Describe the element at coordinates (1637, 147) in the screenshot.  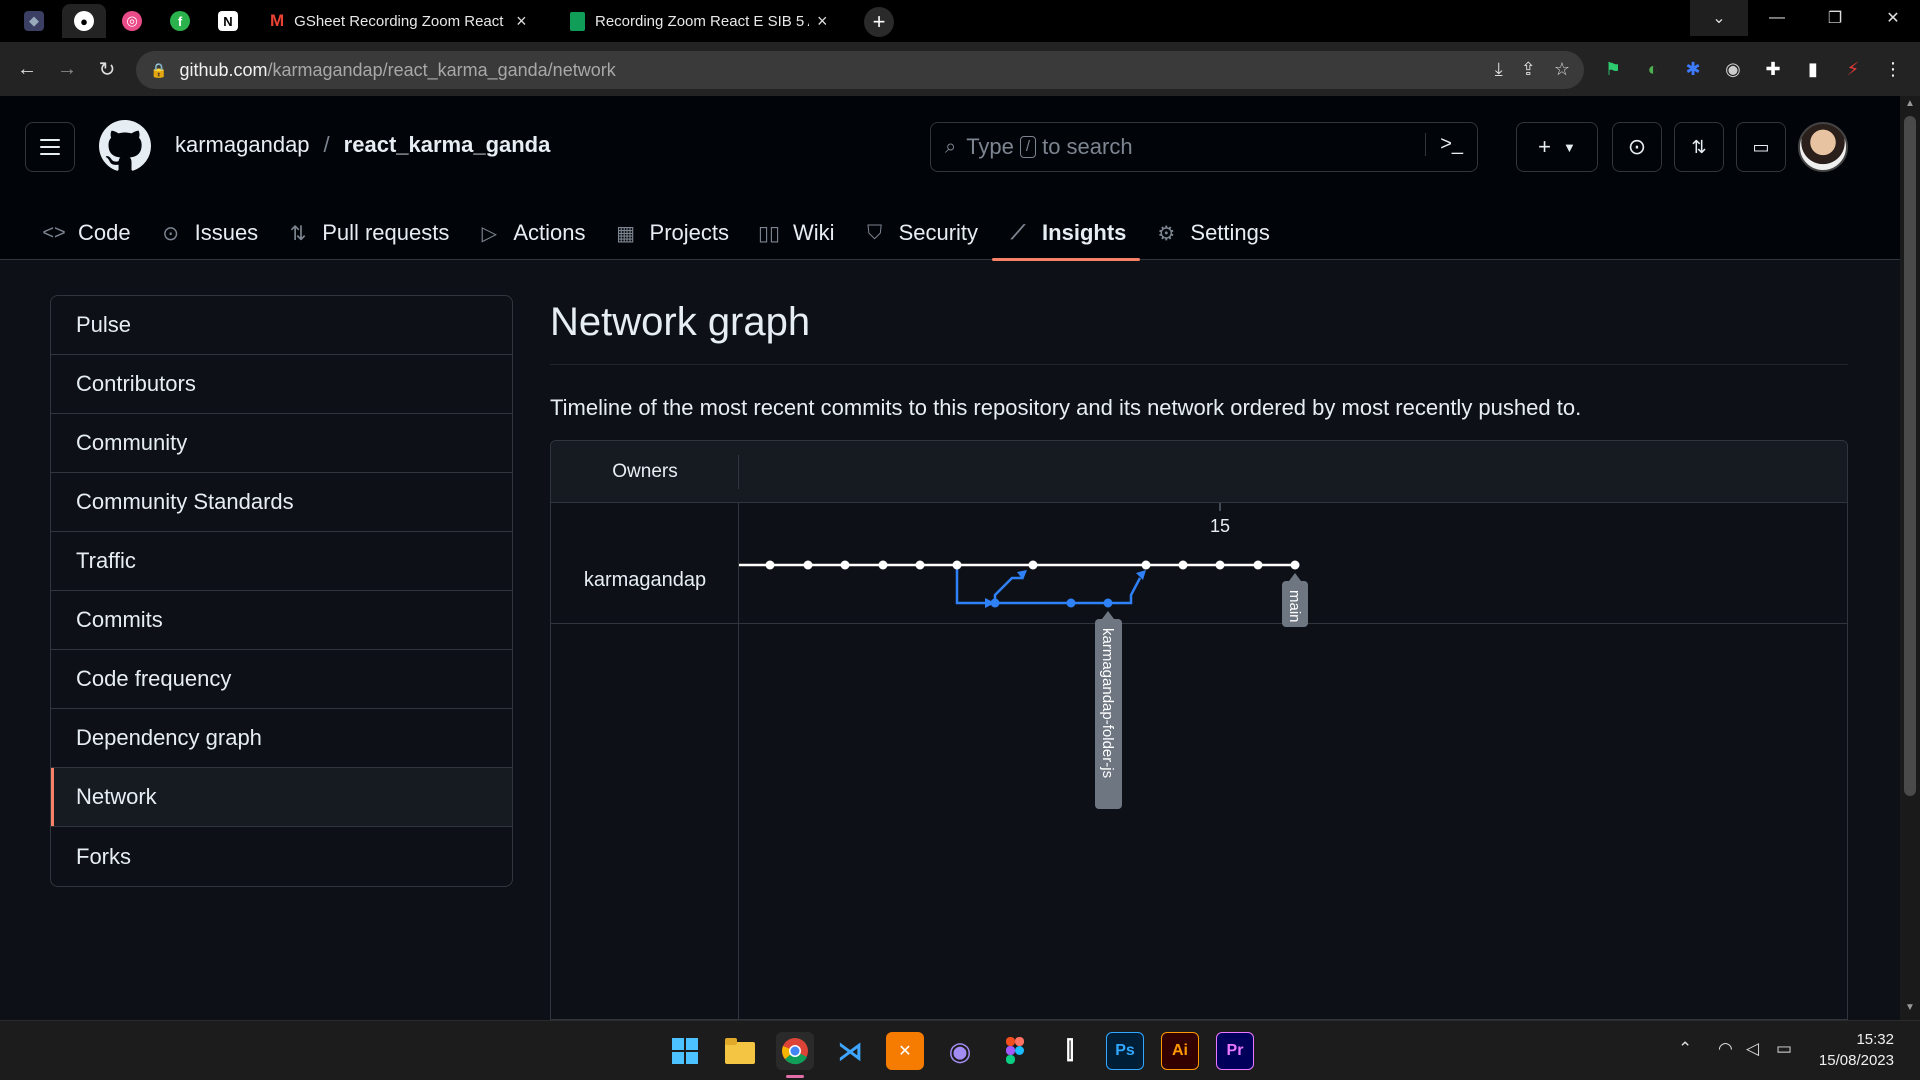
I see `issues-button: ⊙` at that location.